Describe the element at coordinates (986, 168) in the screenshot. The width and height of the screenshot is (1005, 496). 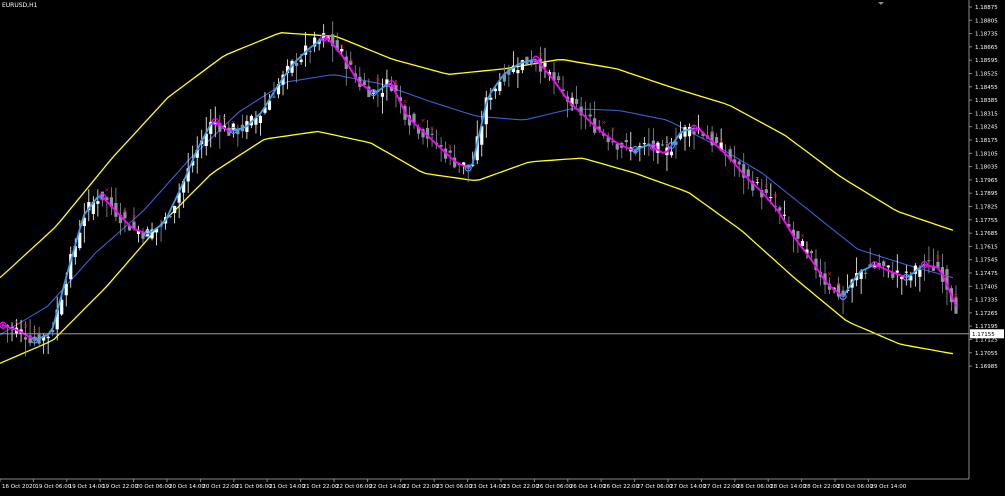
I see `price-tick-label: 1.18035` at that location.